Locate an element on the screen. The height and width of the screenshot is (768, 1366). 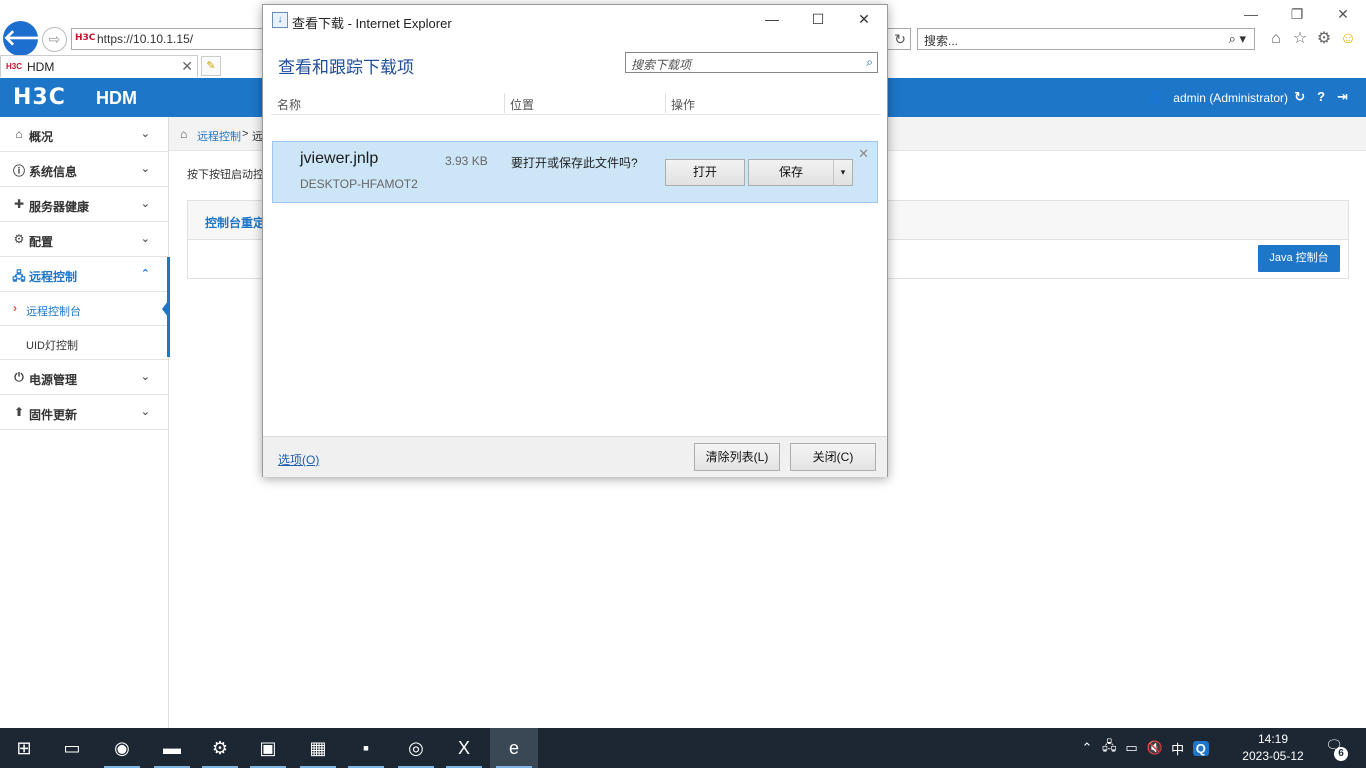
close-dialog-button: 关闭(C) is located at coordinates (833, 457).